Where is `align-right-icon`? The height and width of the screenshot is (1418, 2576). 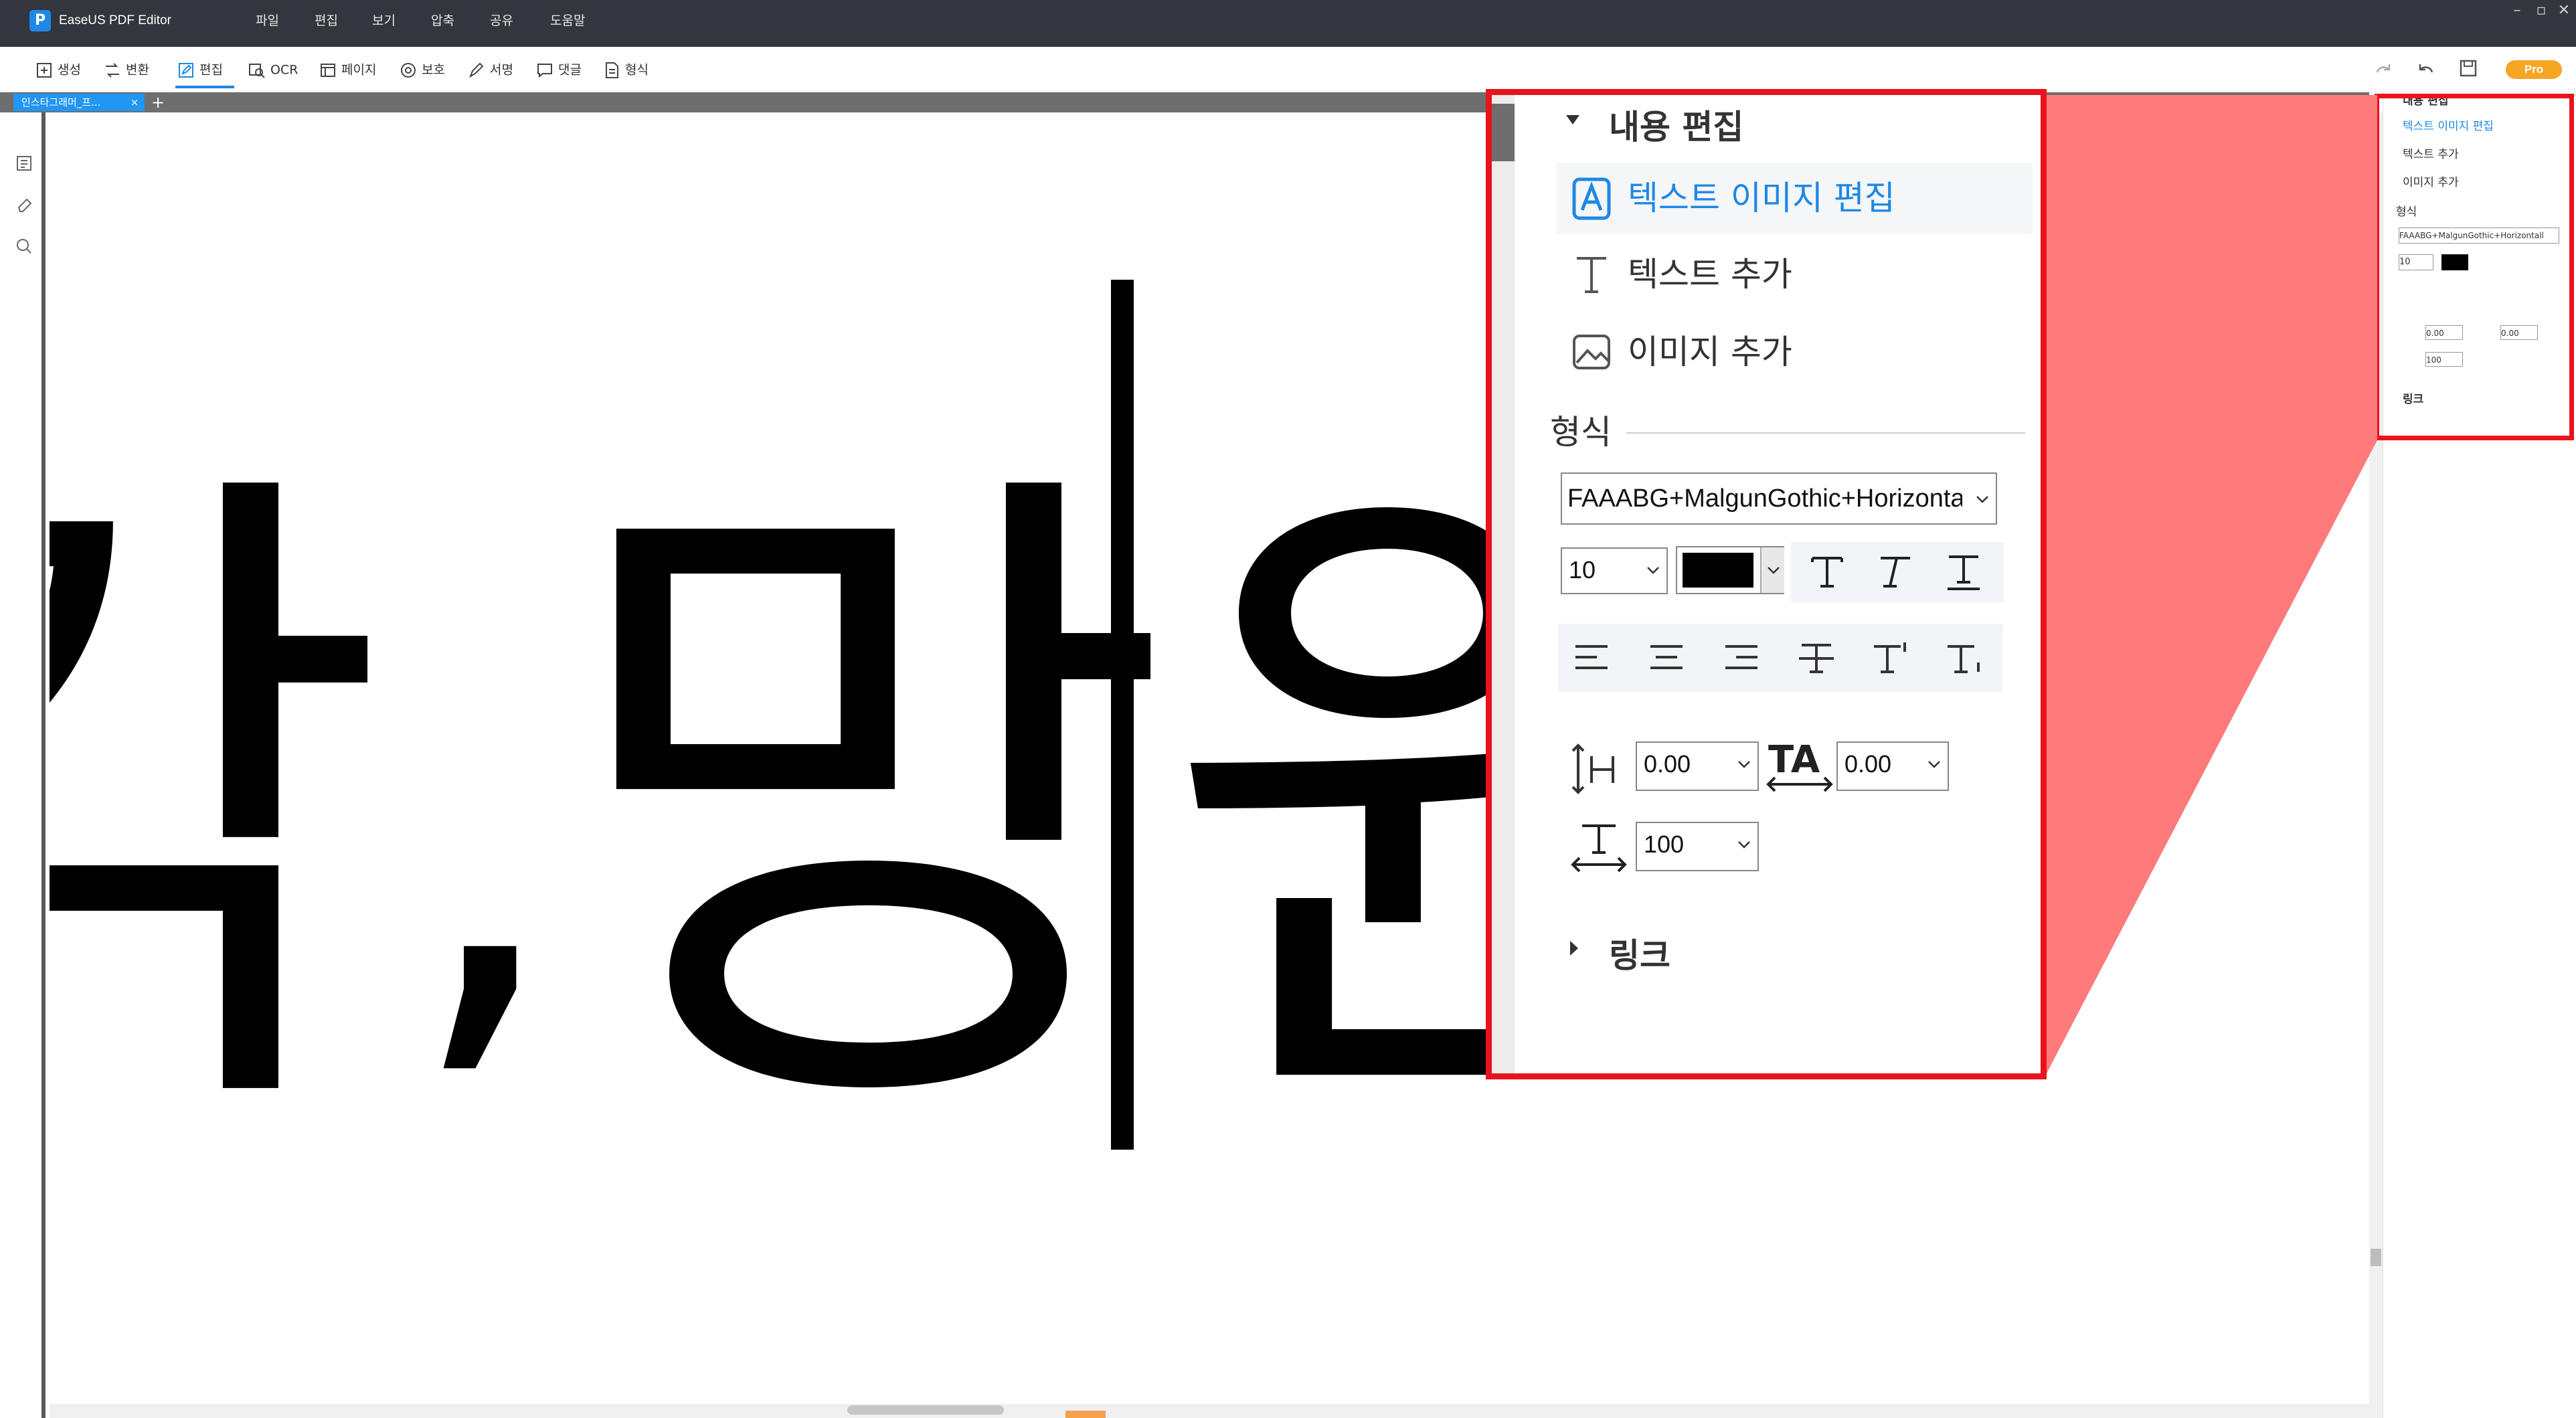 align-right-icon is located at coordinates (1741, 657).